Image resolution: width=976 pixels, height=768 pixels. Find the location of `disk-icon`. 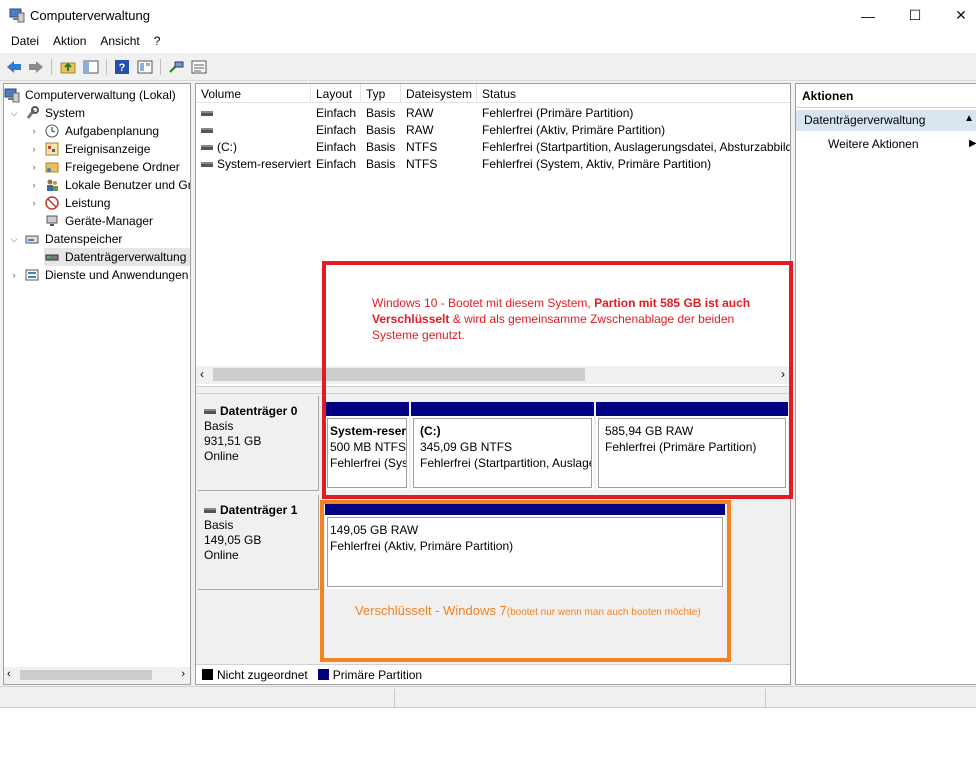

disk-icon is located at coordinates (210, 412).